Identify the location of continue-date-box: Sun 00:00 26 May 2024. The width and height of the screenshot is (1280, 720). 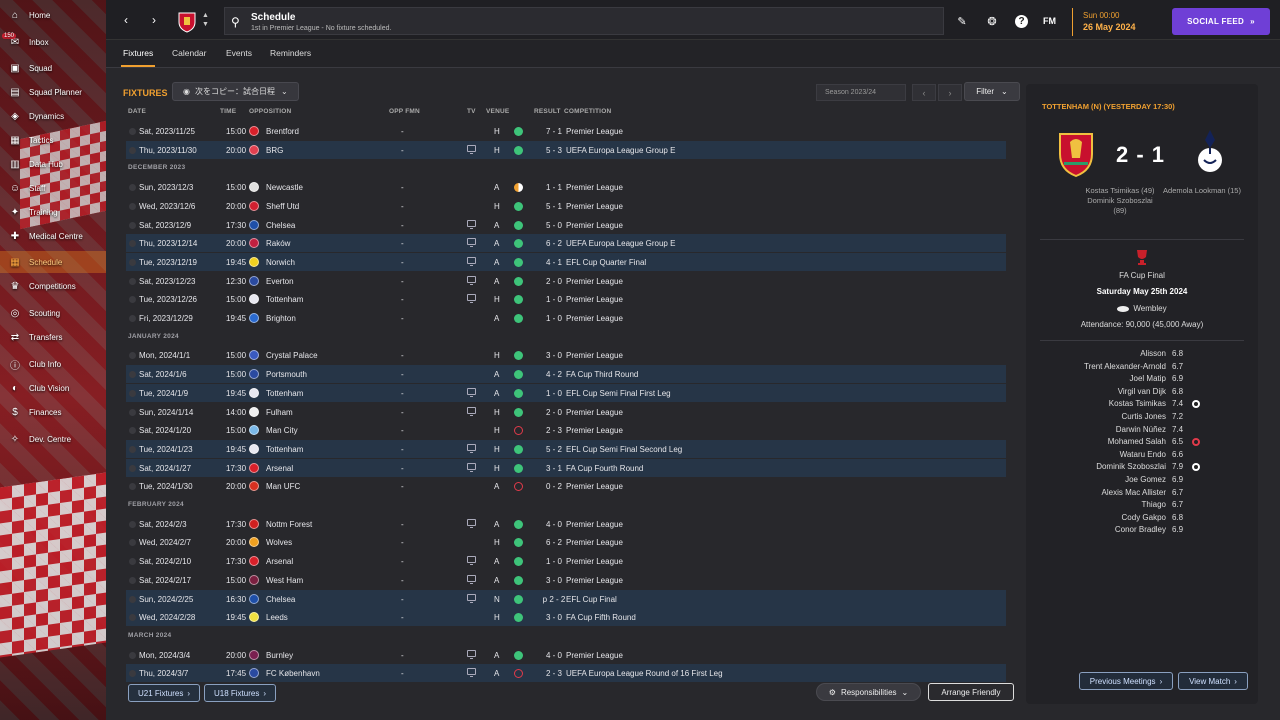
(1120, 22).